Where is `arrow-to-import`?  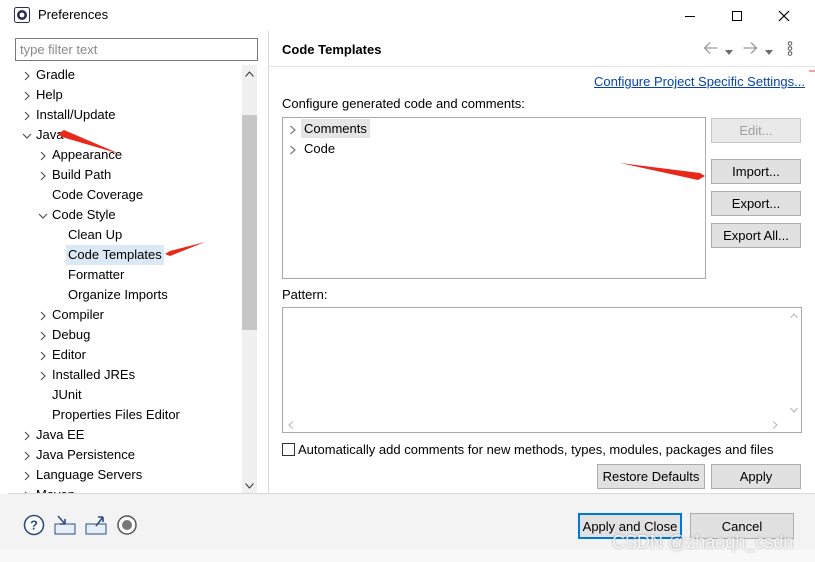 arrow-to-import is located at coordinates (662, 171).